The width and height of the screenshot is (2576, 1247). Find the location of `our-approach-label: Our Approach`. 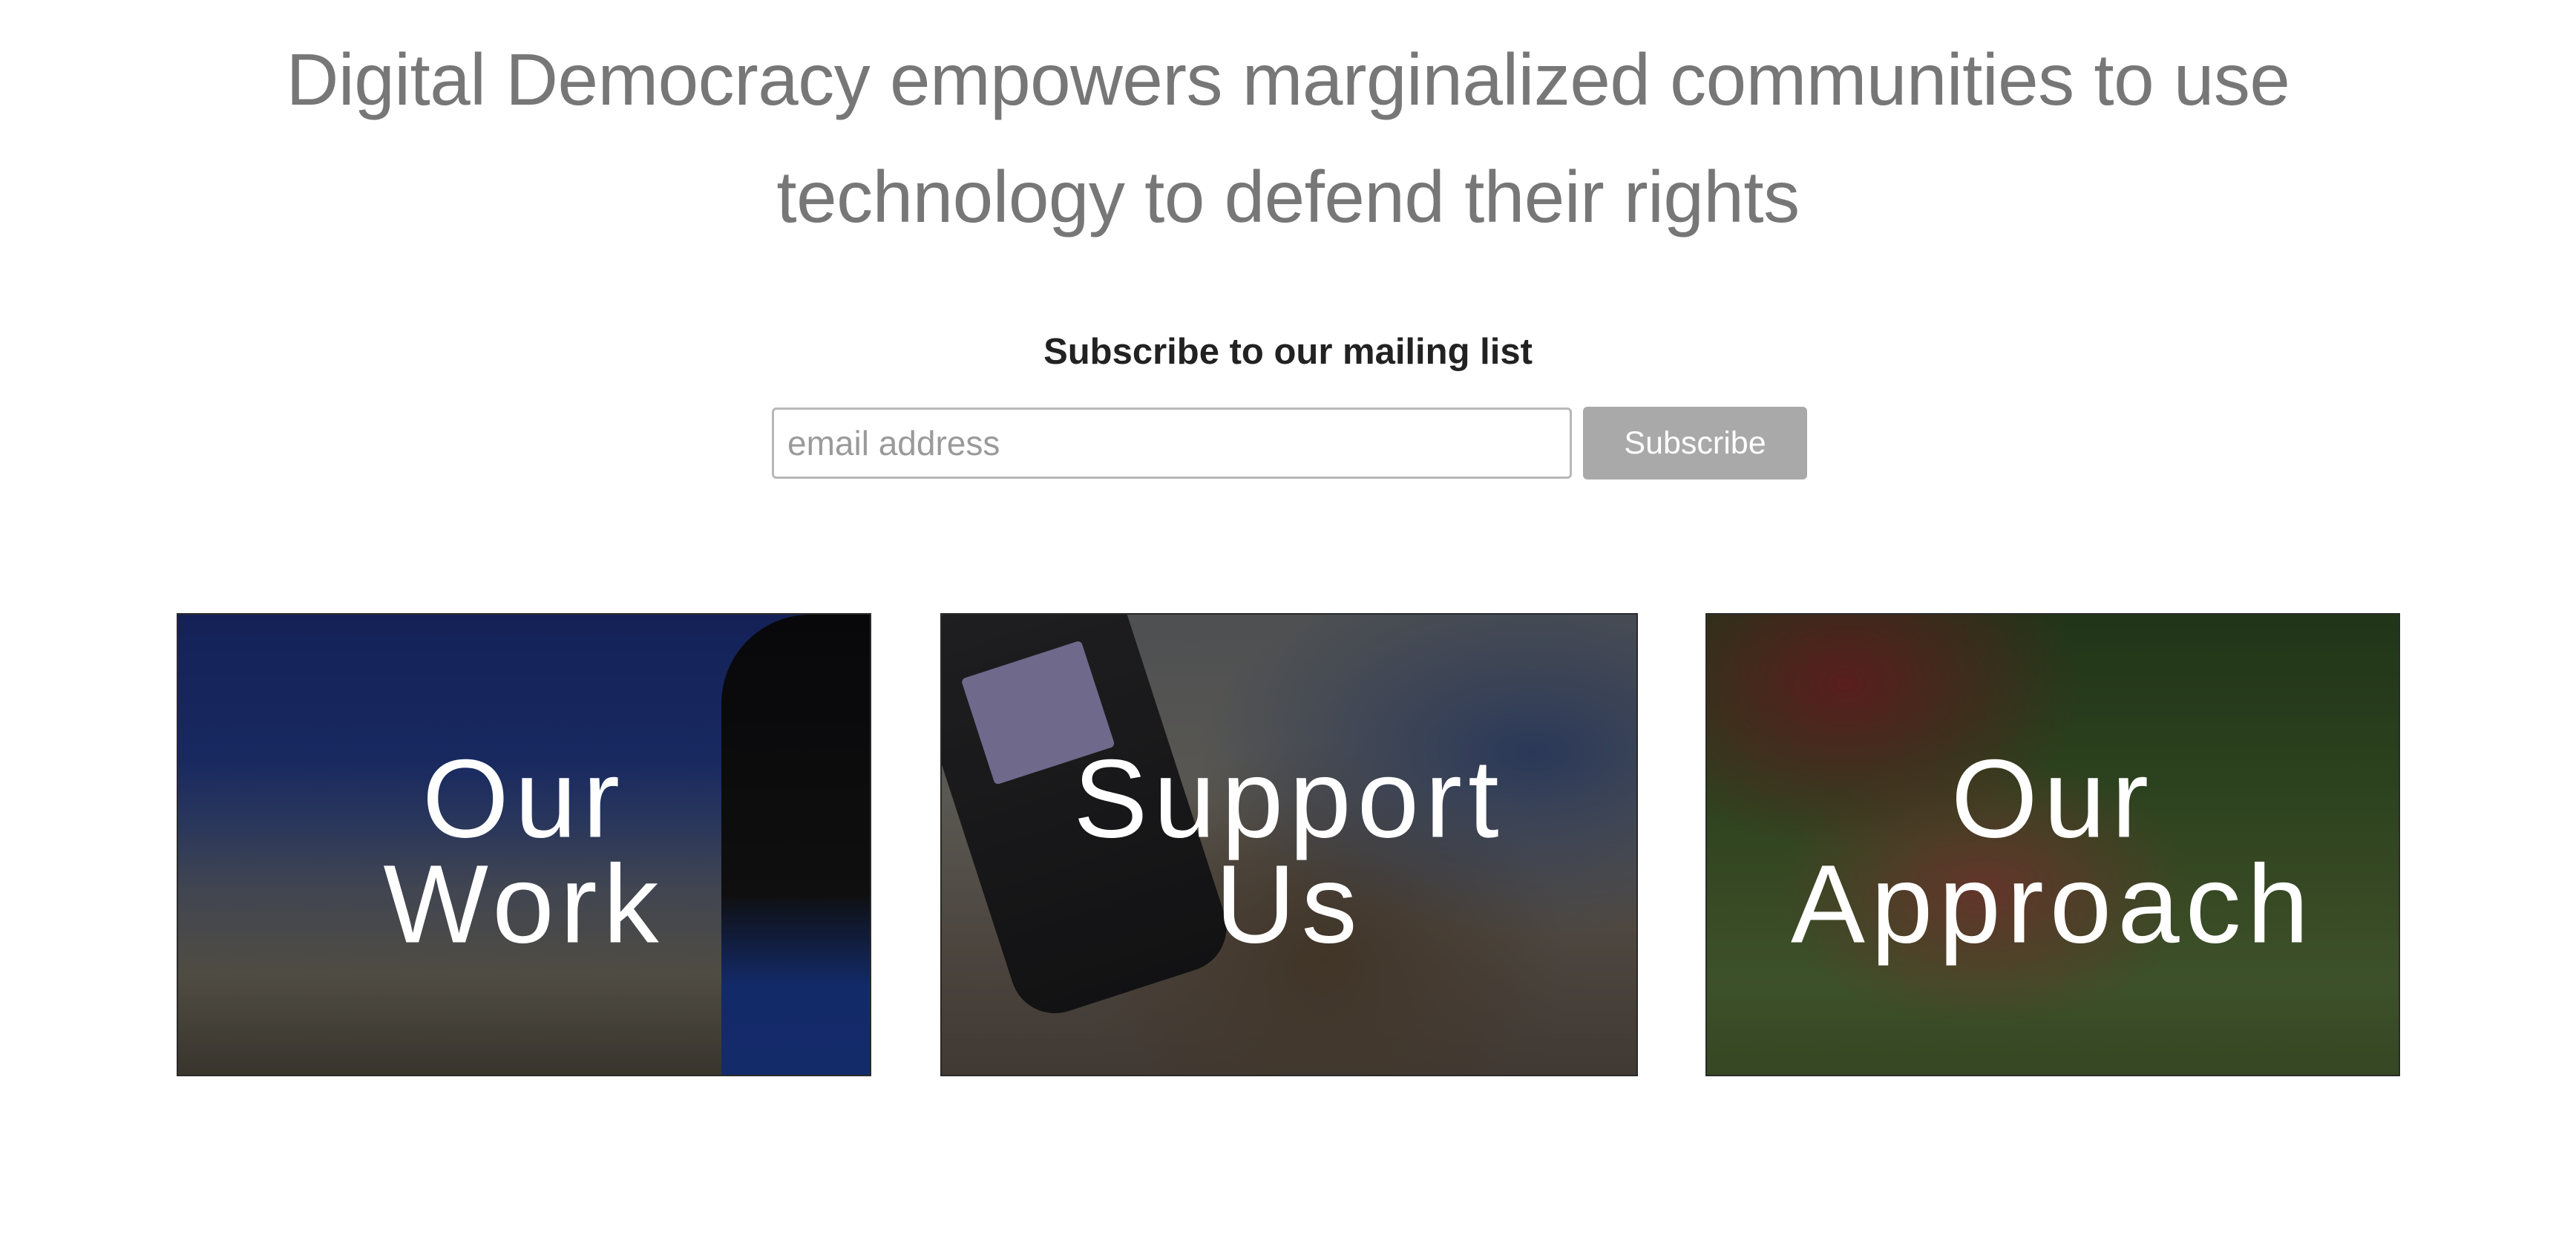

our-approach-label: Our Approach is located at coordinates (2053, 851).